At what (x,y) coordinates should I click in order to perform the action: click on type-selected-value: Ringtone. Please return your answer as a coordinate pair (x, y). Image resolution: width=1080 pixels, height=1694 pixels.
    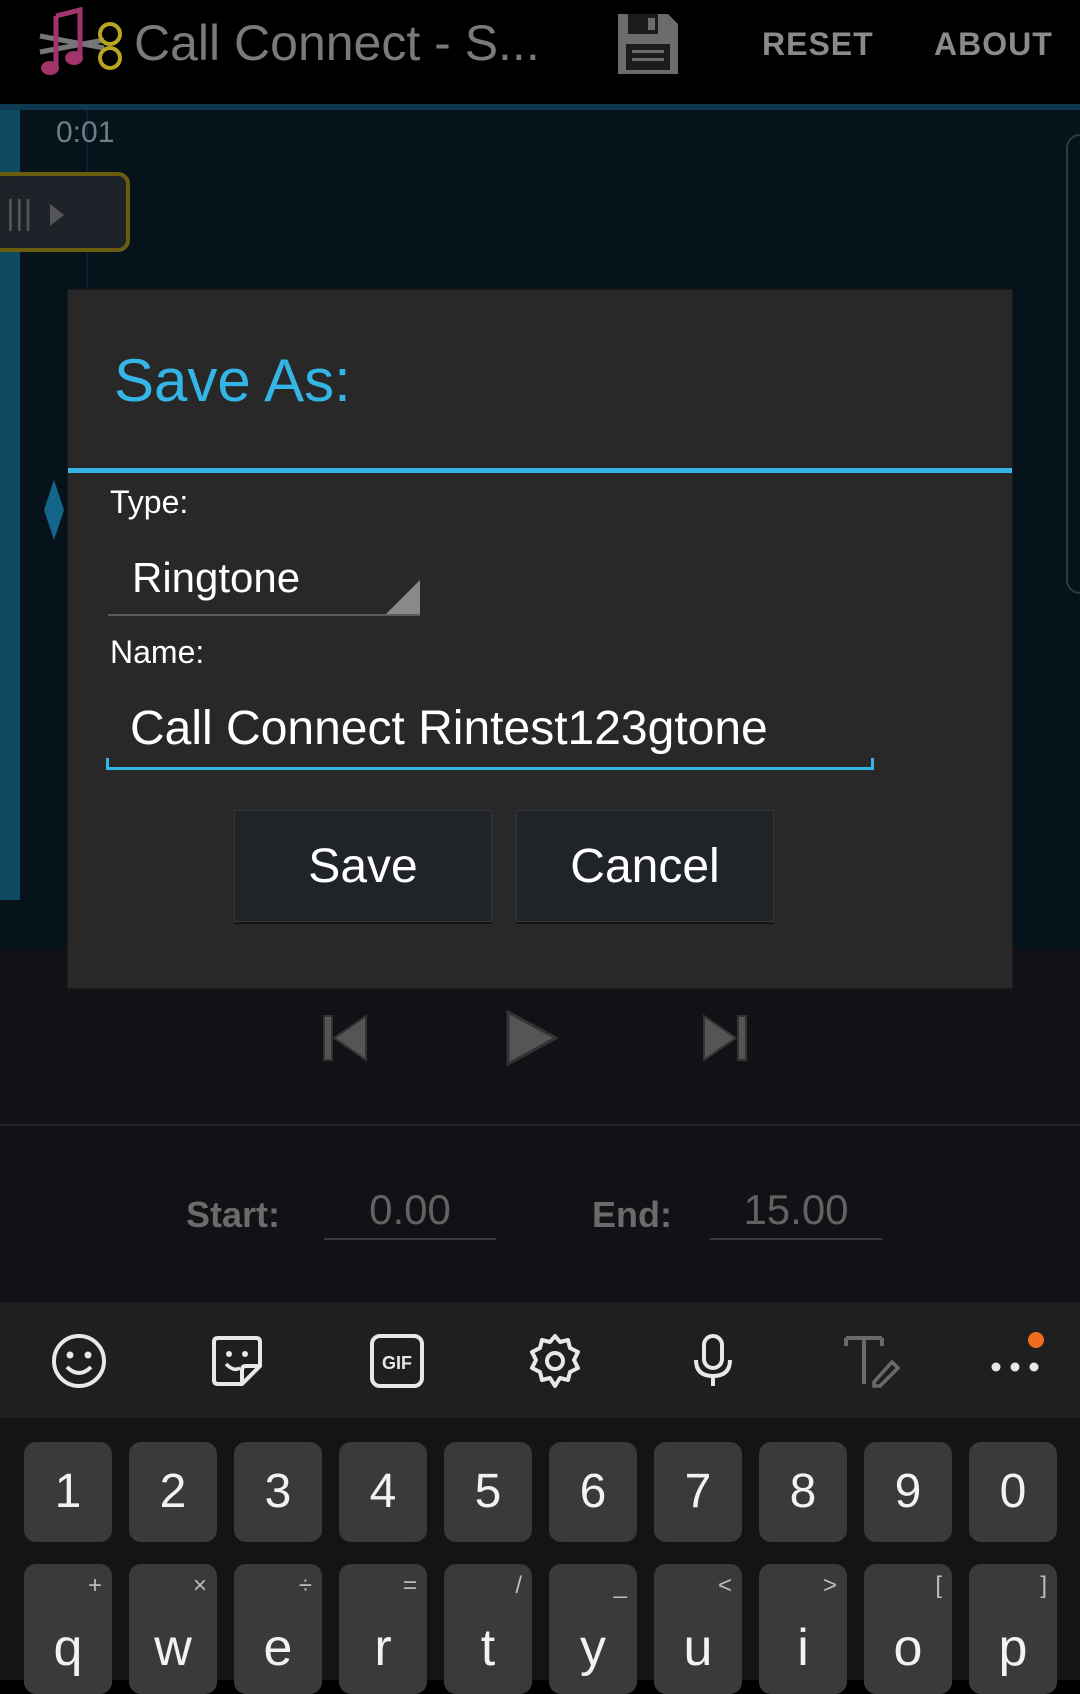
    Looking at the image, I should click on (216, 577).